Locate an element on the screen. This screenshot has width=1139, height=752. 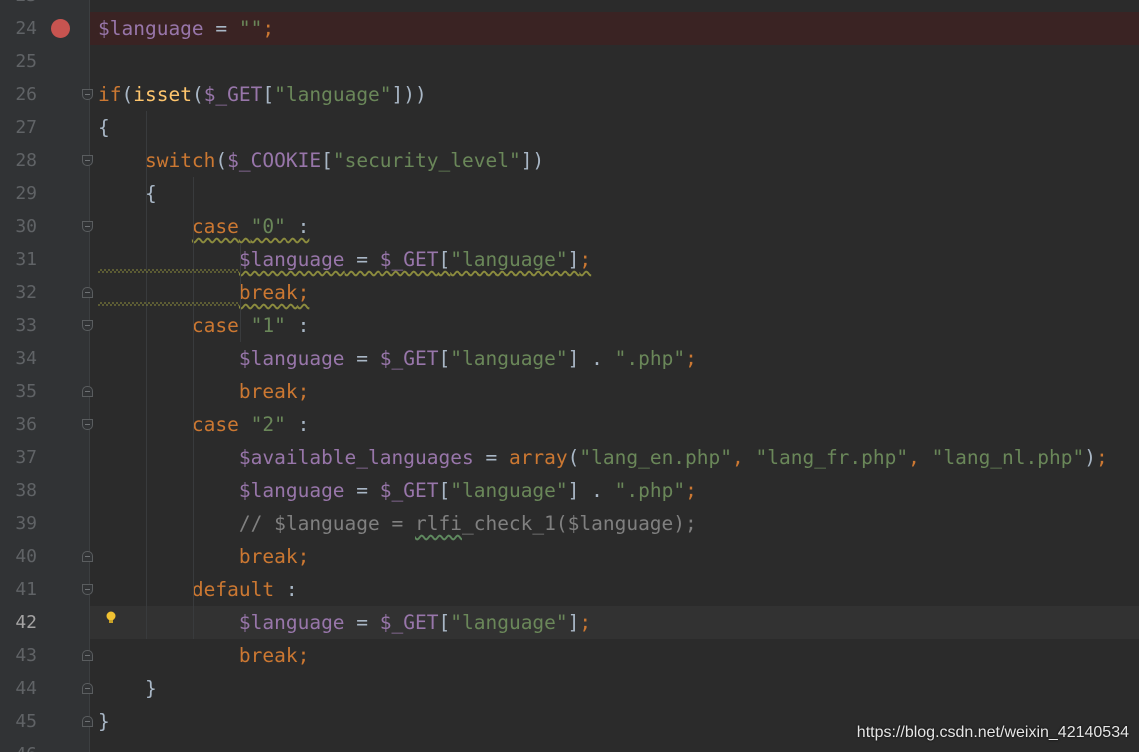
line-number: 36 is located at coordinates (26, 424).